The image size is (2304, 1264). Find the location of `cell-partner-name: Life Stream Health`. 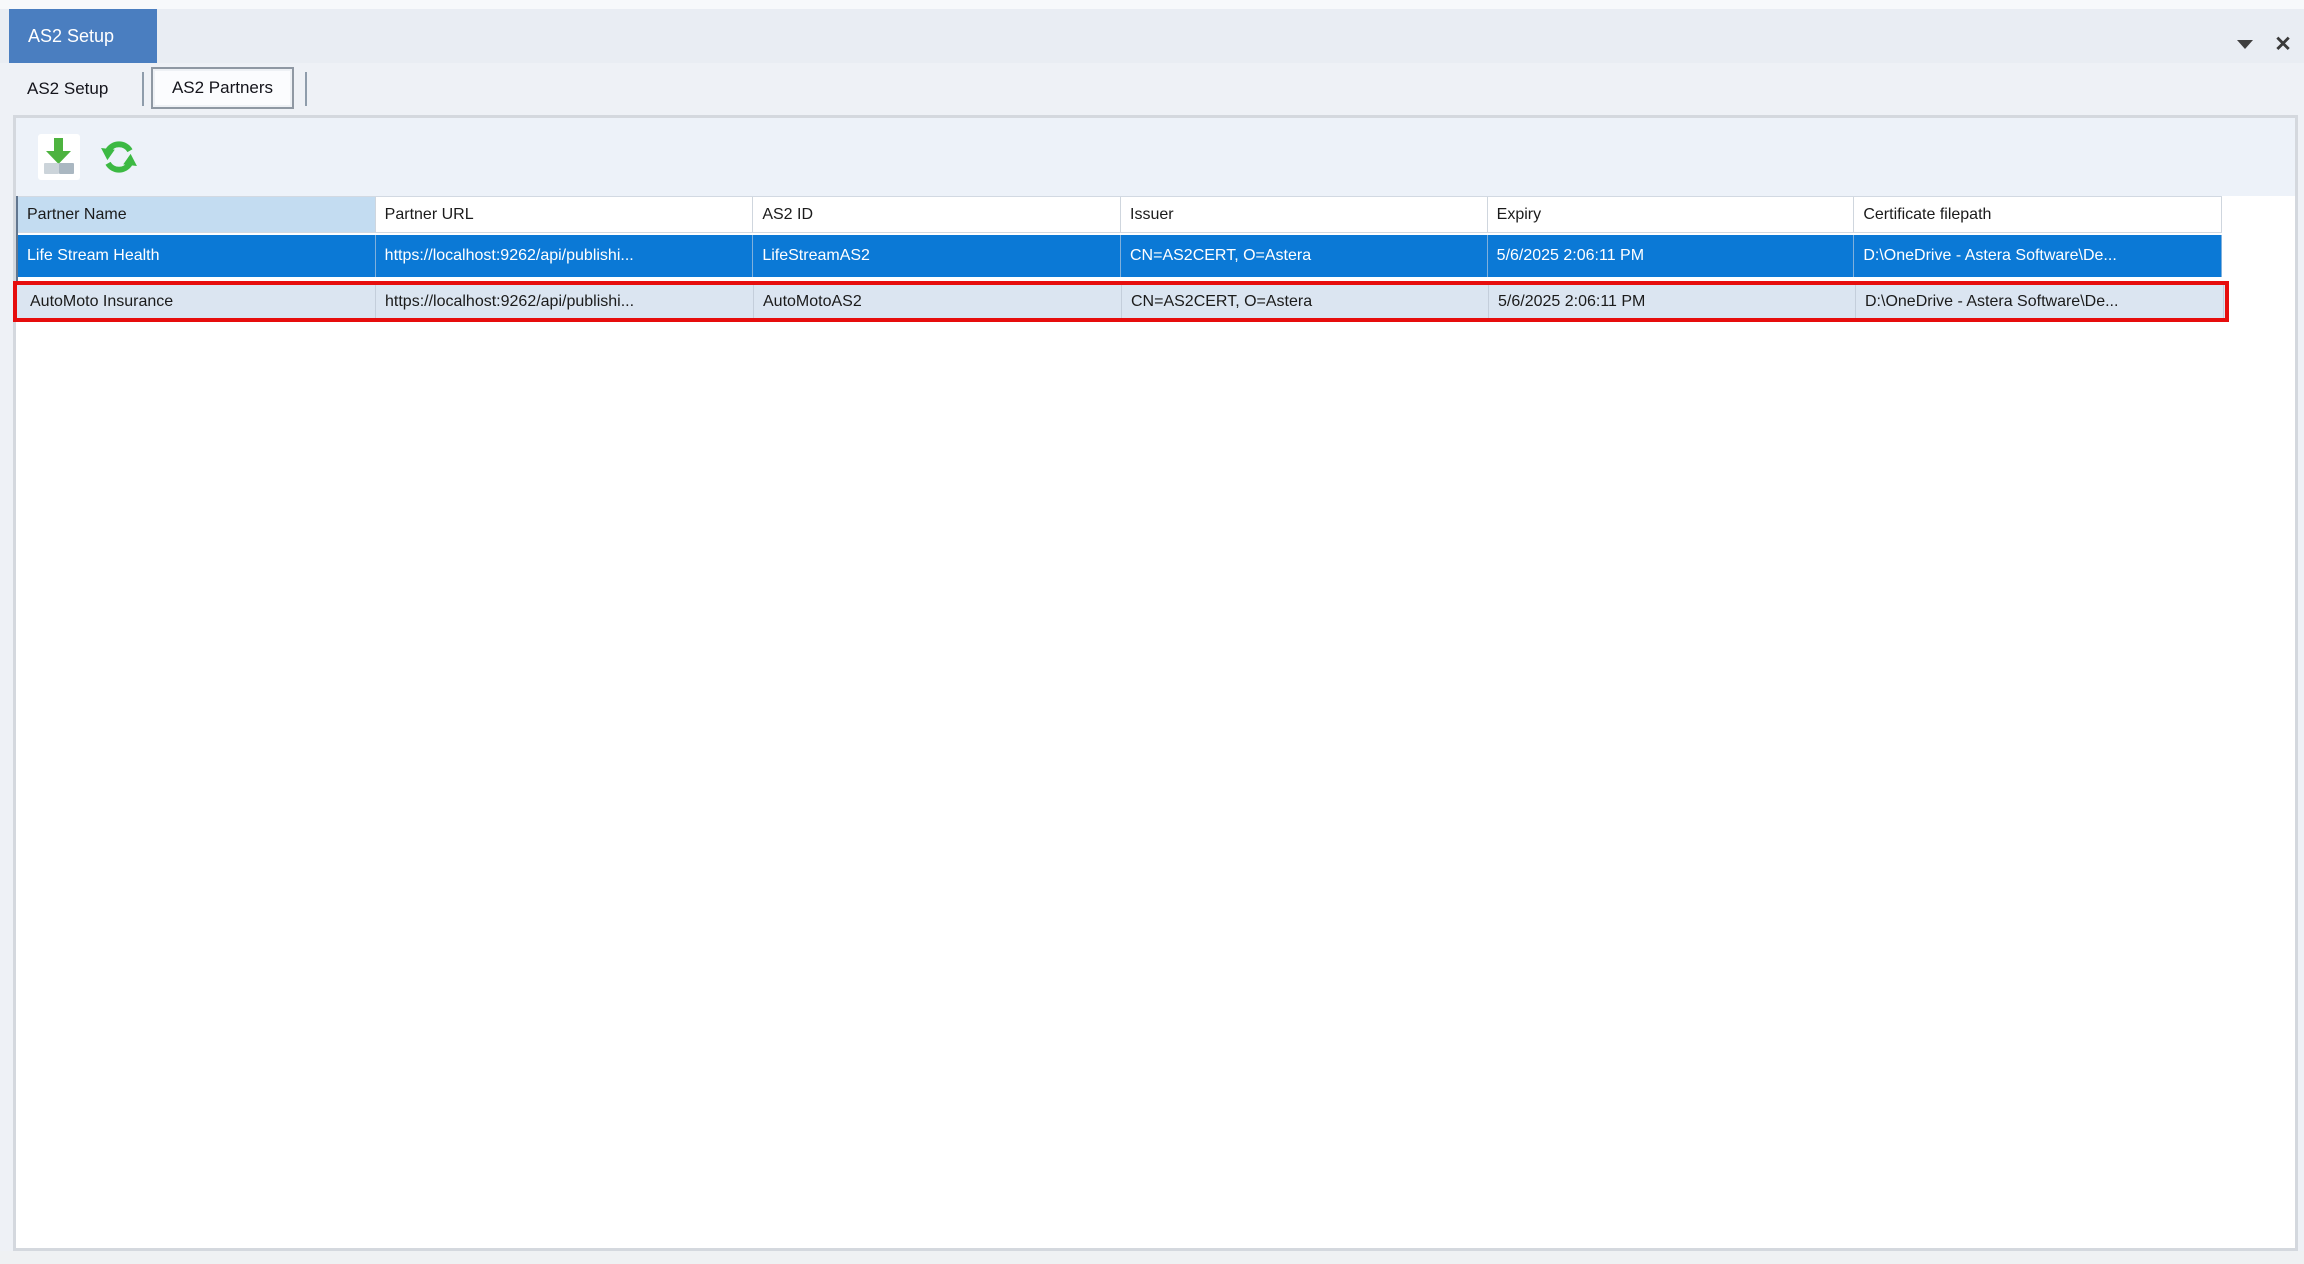

cell-partner-name: Life Stream Health is located at coordinates (197, 256).